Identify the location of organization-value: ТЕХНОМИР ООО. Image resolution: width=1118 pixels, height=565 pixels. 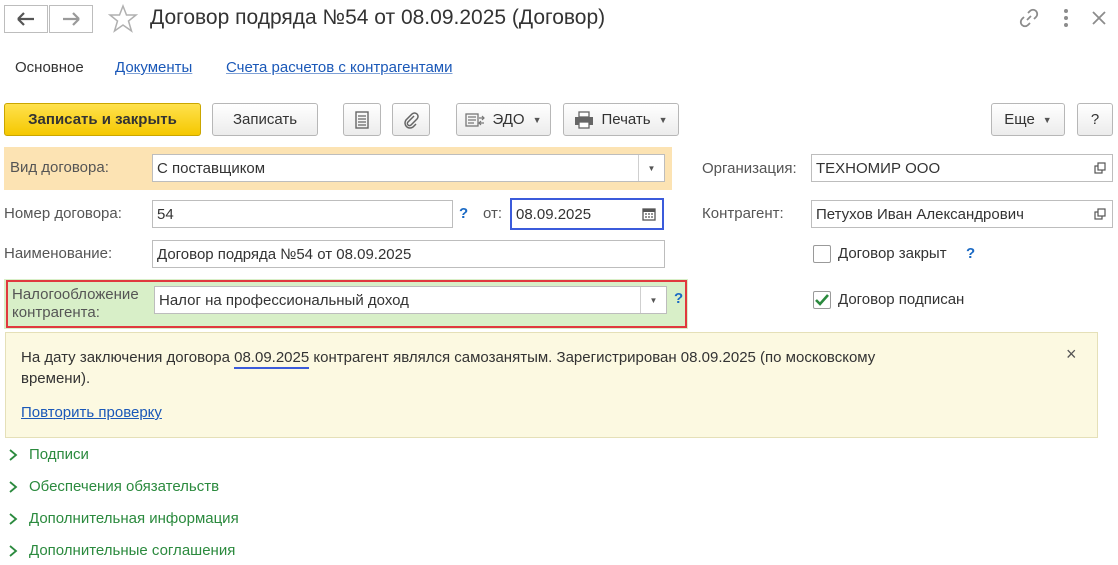
(878, 168).